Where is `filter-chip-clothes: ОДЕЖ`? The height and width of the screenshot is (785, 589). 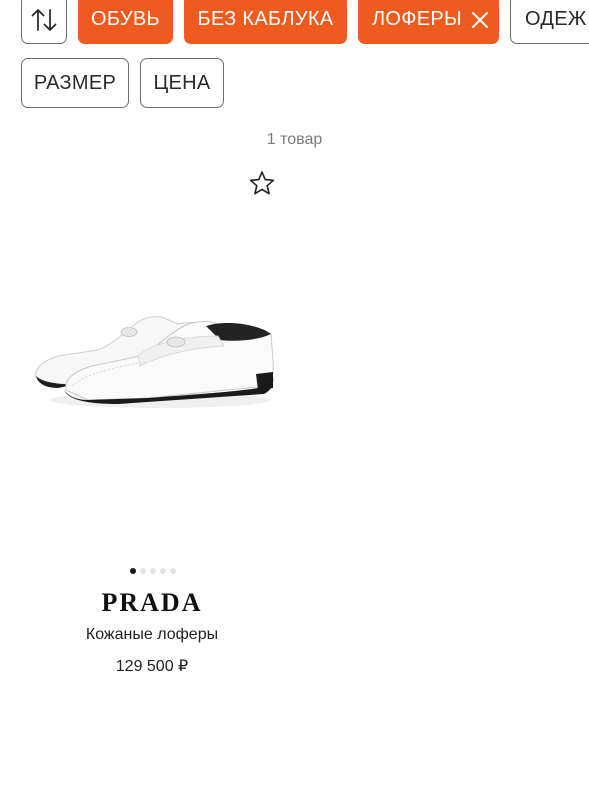
filter-chip-clothes: ОДЕЖ is located at coordinates (549, 22).